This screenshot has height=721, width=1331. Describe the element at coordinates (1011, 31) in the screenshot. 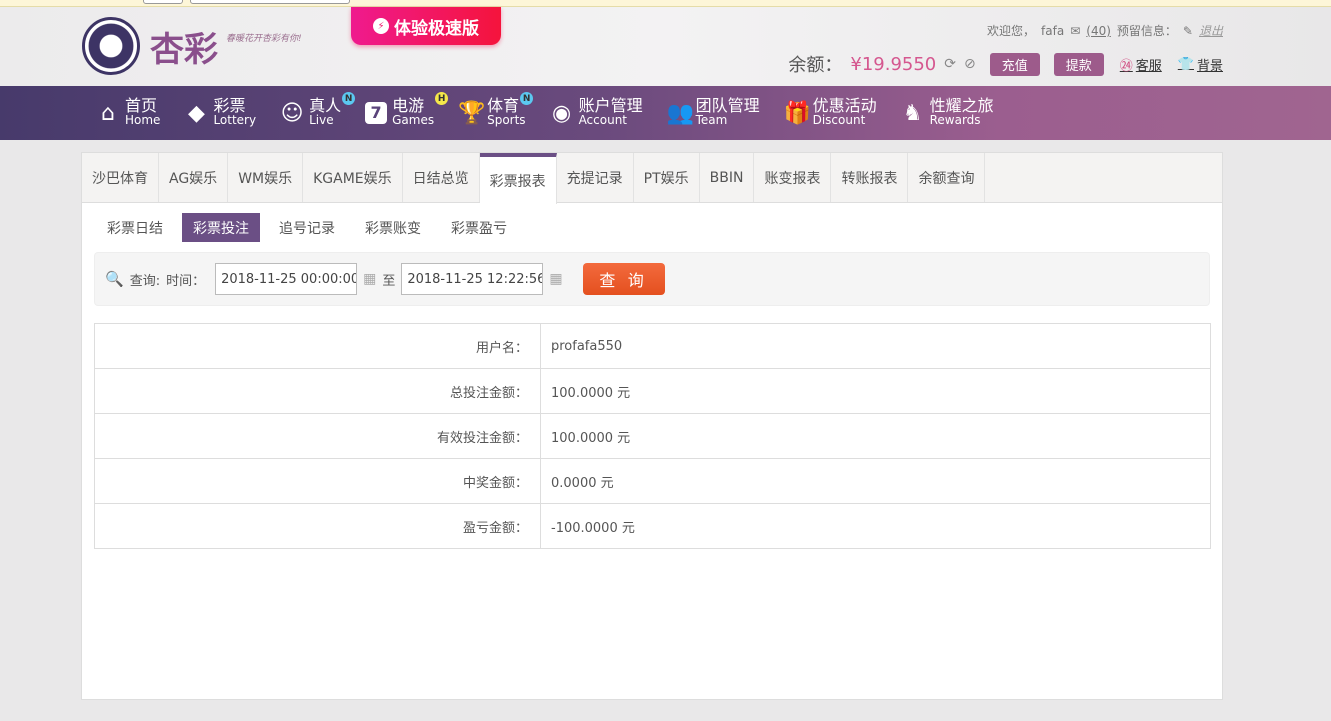

I see `welcome-text: 欢迎您，` at that location.